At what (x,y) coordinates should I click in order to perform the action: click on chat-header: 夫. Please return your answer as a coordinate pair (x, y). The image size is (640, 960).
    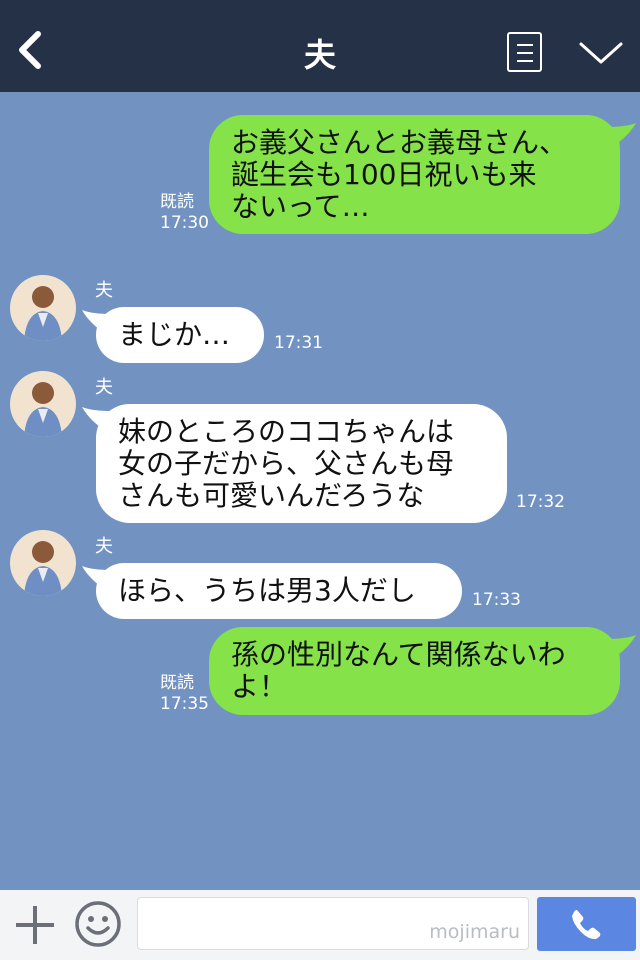
    Looking at the image, I should click on (320, 46).